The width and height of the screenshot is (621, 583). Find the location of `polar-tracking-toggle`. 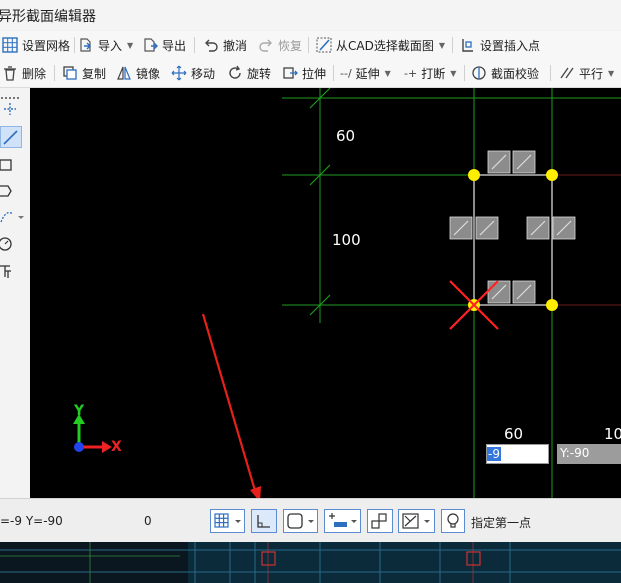

polar-tracking-toggle is located at coordinates (380, 521).